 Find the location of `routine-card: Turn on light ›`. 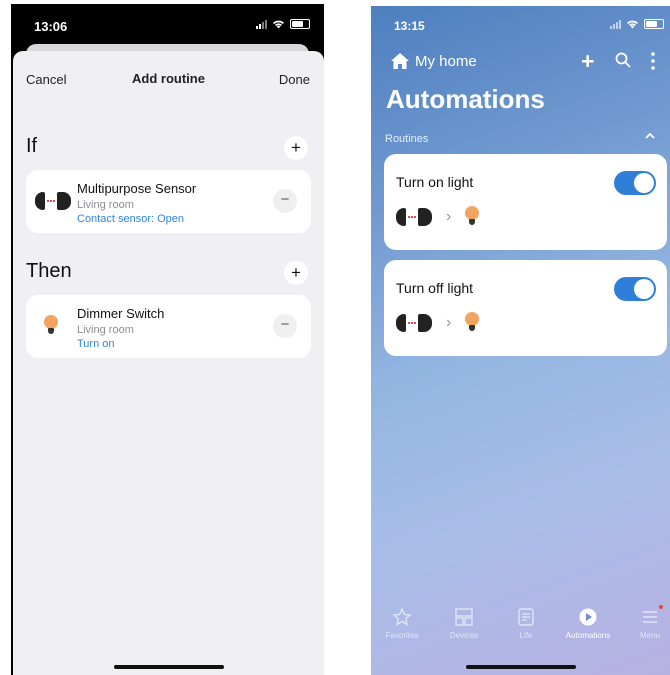

routine-card: Turn on light › is located at coordinates (525, 202).